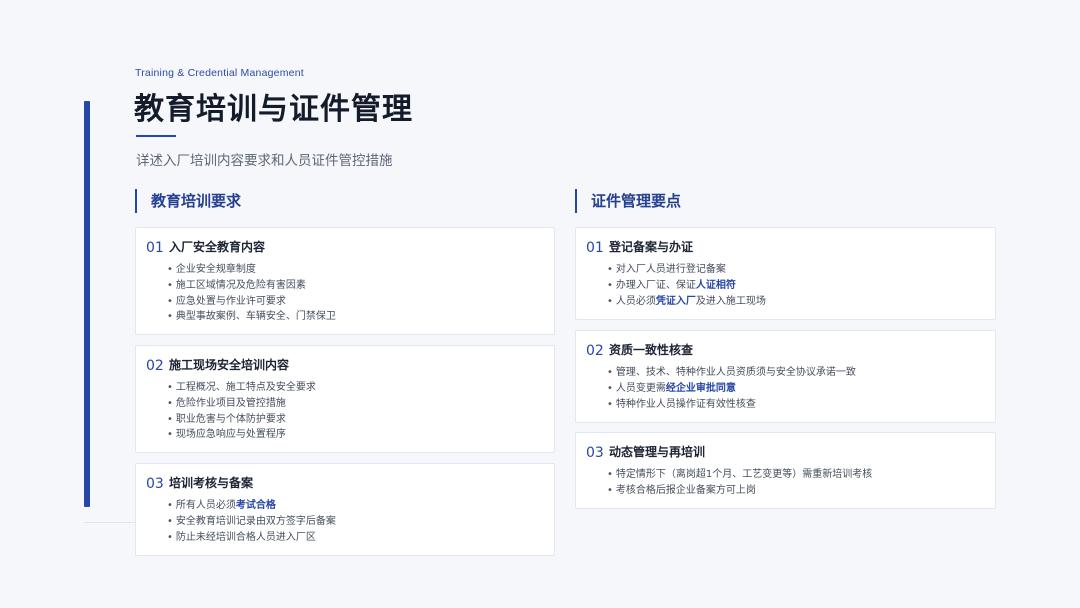 The width and height of the screenshot is (1080, 608). Describe the element at coordinates (255, 521) in the screenshot. I see `item-text: 安全教育培训记录由双方签字后备案` at that location.